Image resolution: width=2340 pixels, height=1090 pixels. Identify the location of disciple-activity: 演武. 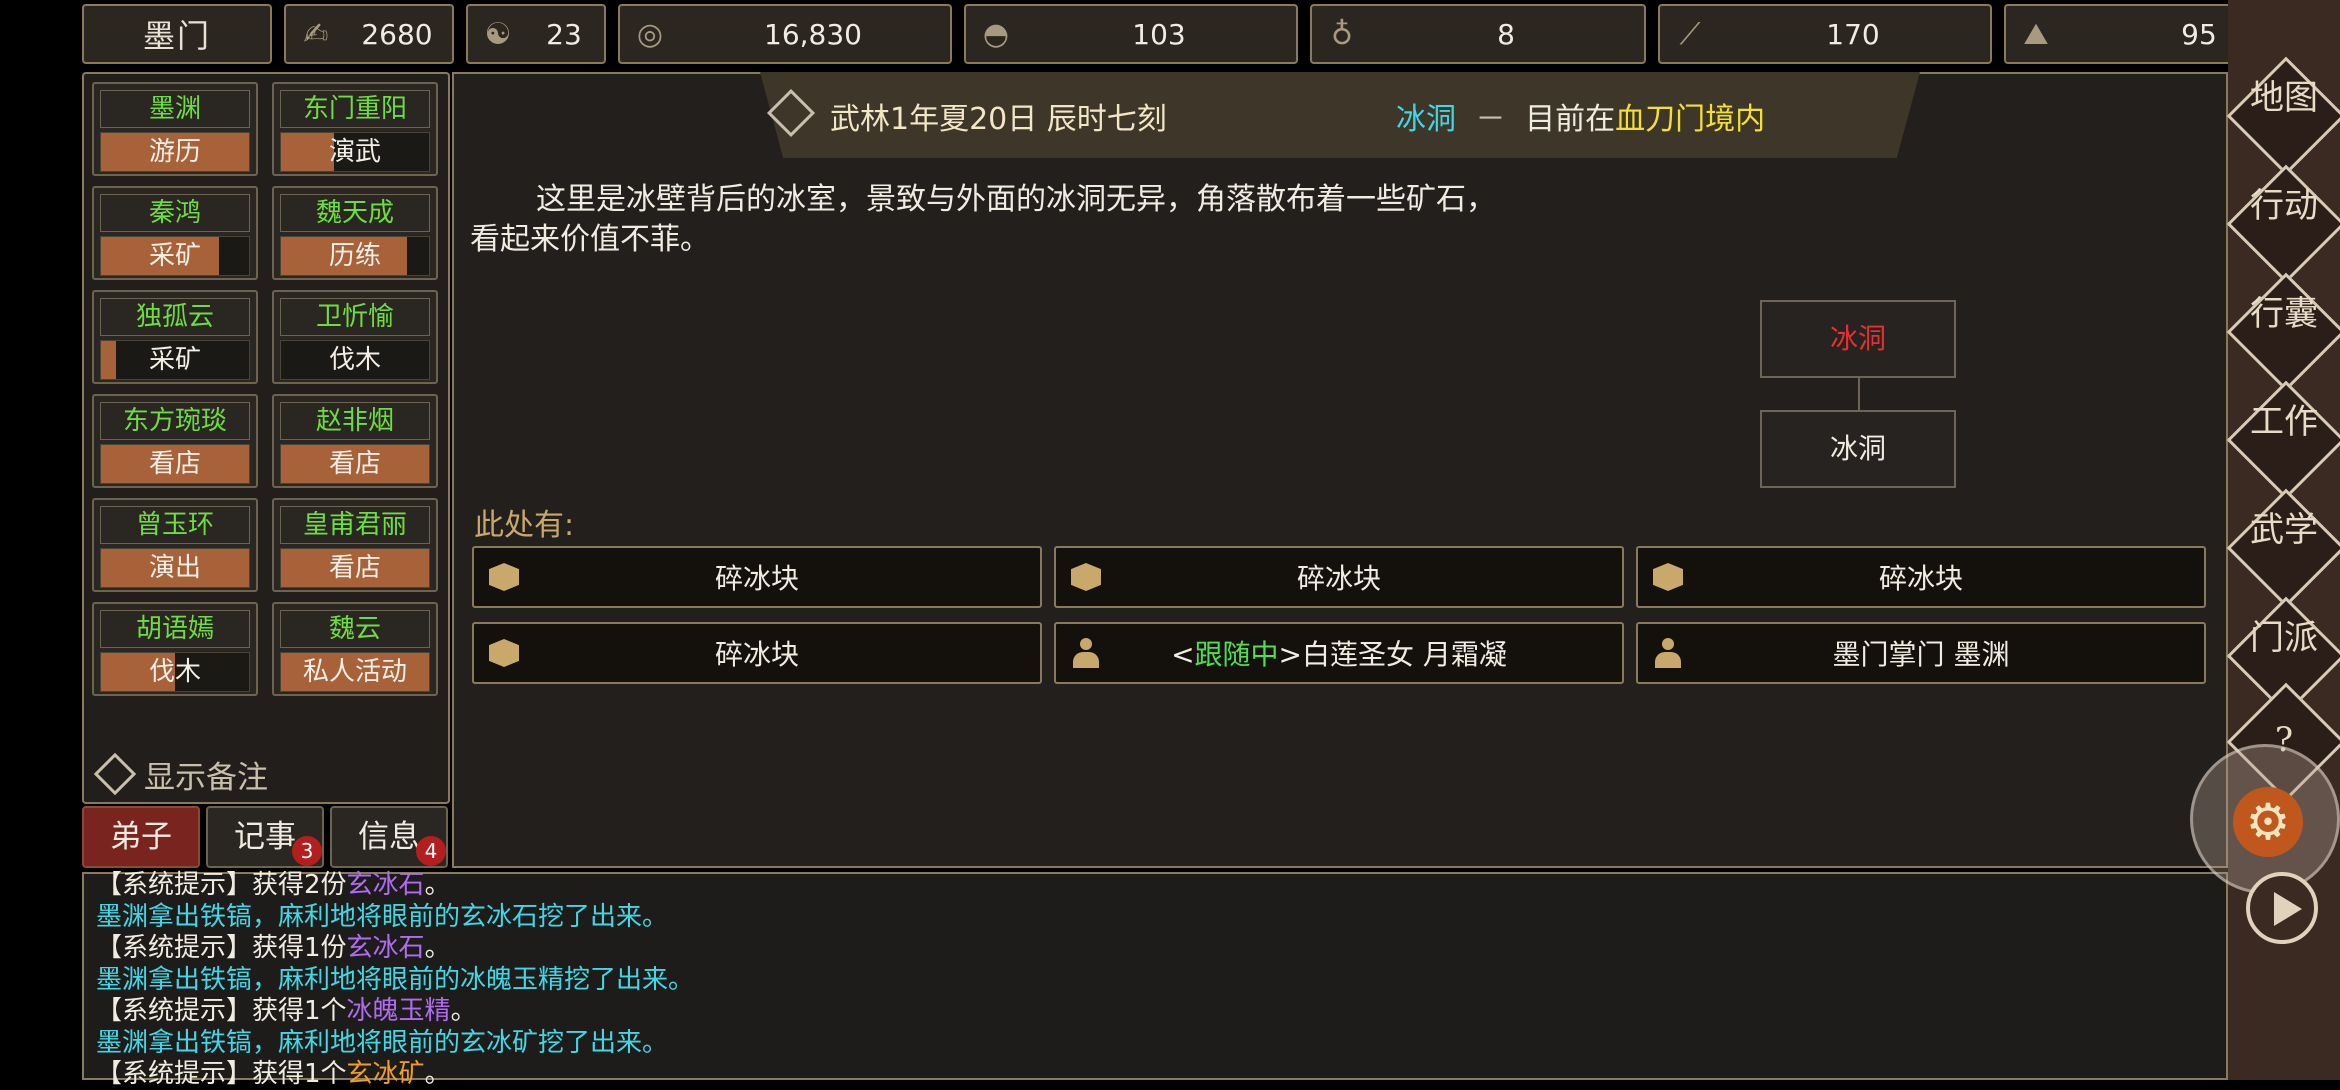
(355, 152).